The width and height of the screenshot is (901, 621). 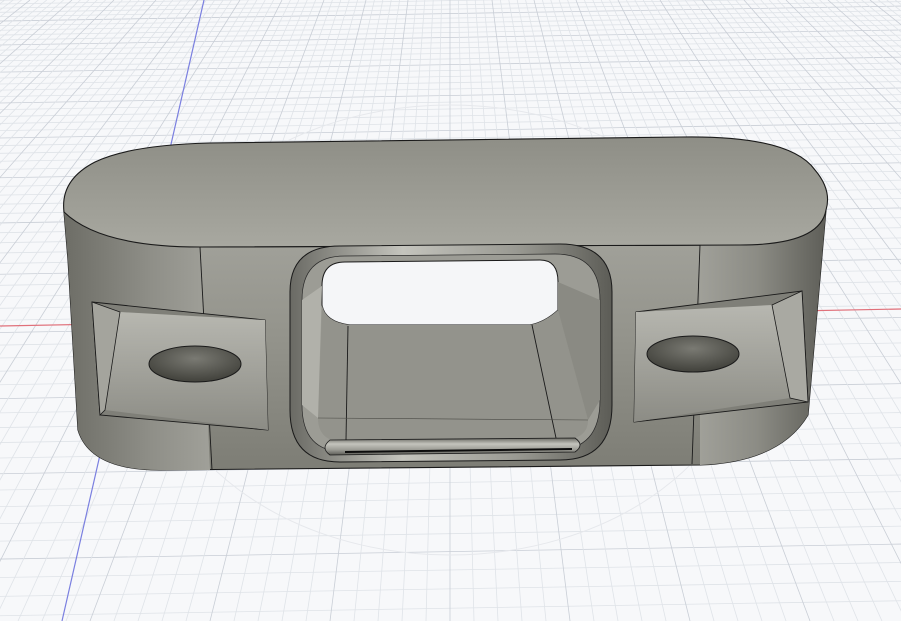 What do you see at coordinates (440, 292) in the screenshot?
I see `slot-opening` at bounding box center [440, 292].